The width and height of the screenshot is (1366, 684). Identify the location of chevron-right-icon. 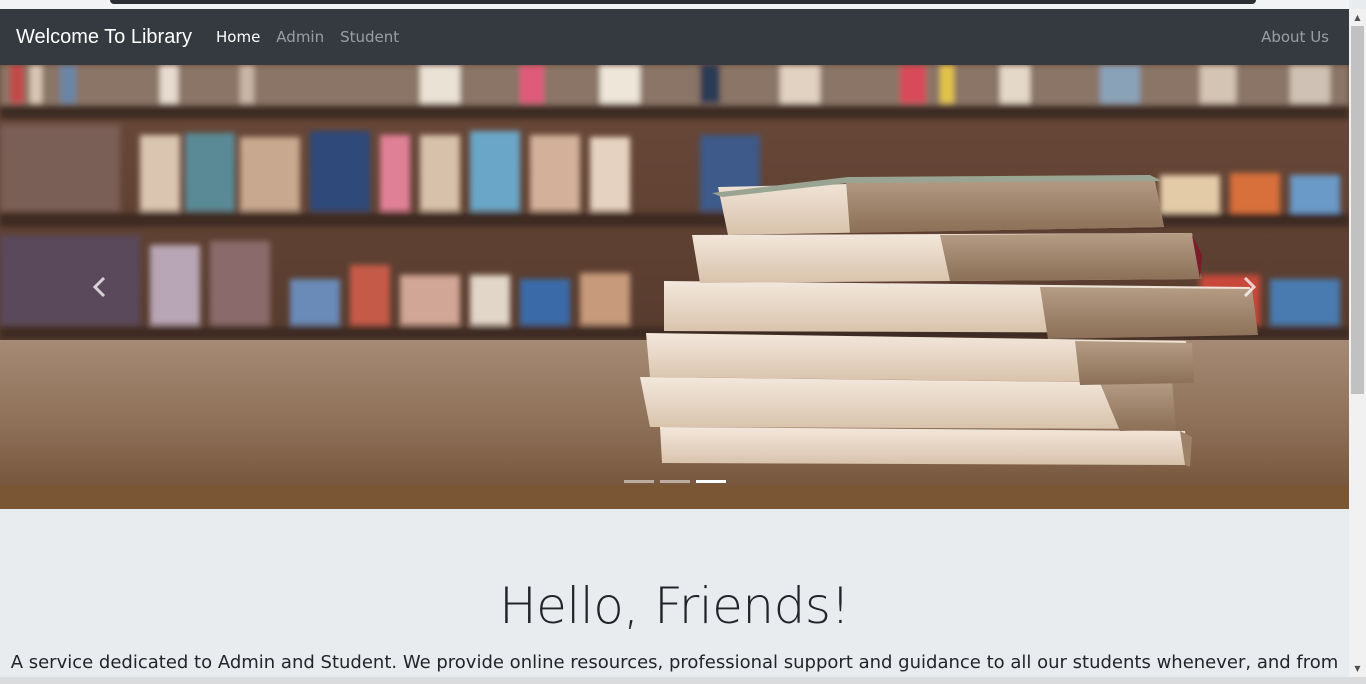
(1250, 287).